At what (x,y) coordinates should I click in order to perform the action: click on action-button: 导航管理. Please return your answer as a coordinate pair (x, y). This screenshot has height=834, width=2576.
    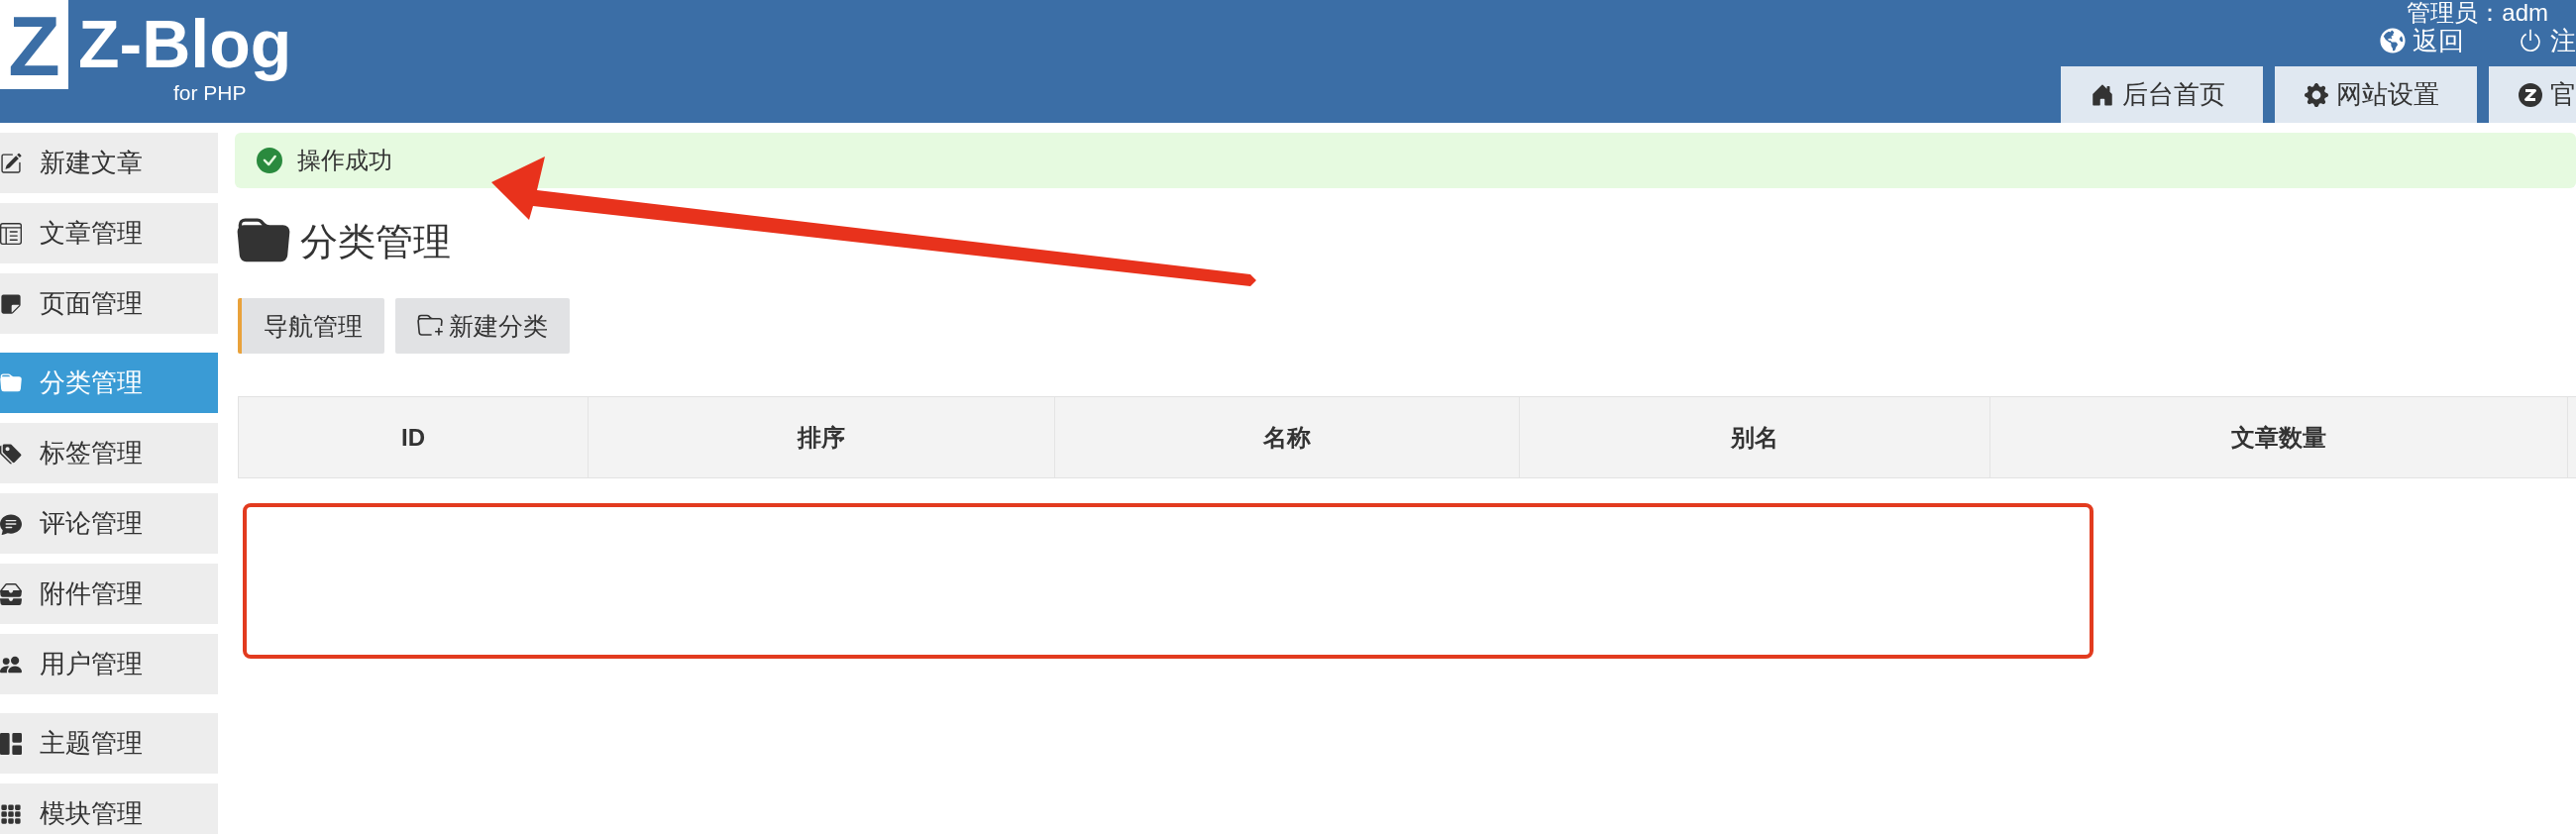
    Looking at the image, I should click on (311, 326).